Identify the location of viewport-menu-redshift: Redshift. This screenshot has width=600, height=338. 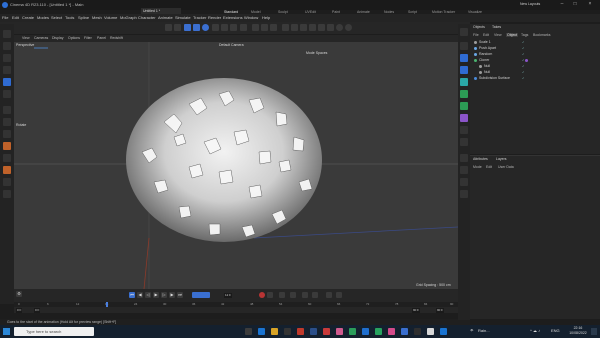
(116, 38).